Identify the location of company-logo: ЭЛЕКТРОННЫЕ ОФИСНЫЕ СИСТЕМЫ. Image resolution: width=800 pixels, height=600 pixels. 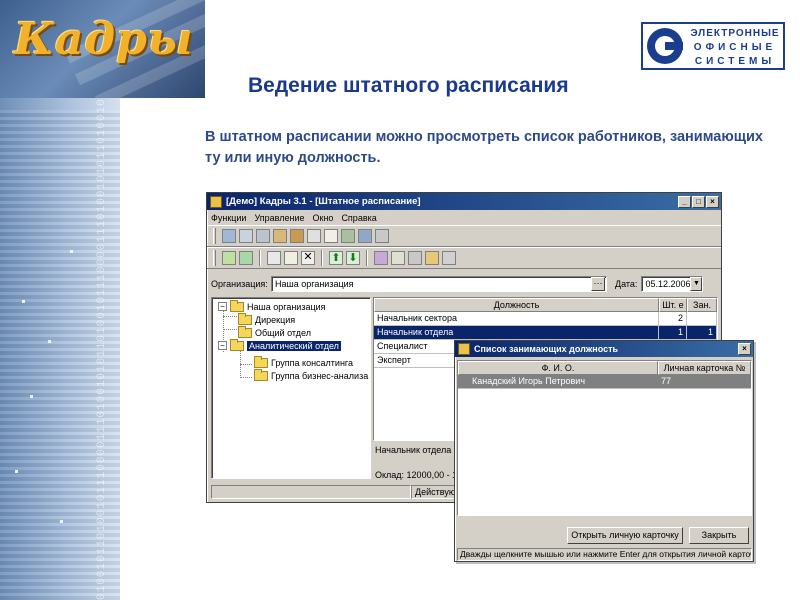
(713, 46).